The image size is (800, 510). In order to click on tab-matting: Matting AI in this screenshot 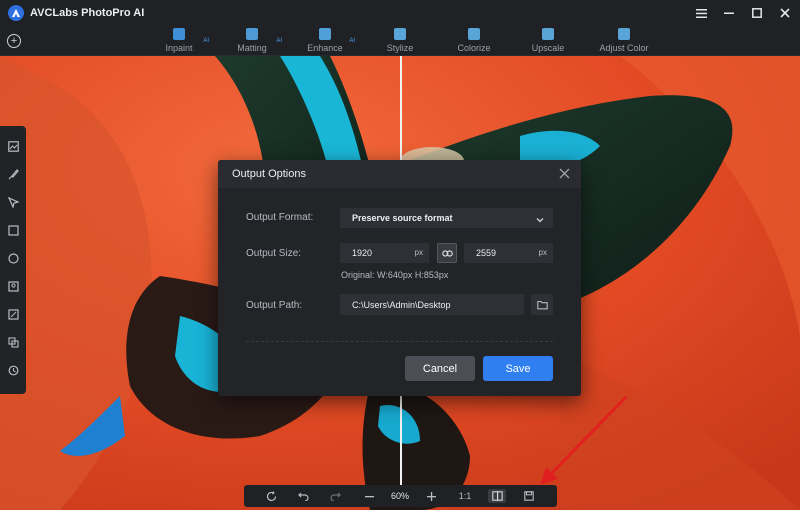, I will do `click(257, 41)`.